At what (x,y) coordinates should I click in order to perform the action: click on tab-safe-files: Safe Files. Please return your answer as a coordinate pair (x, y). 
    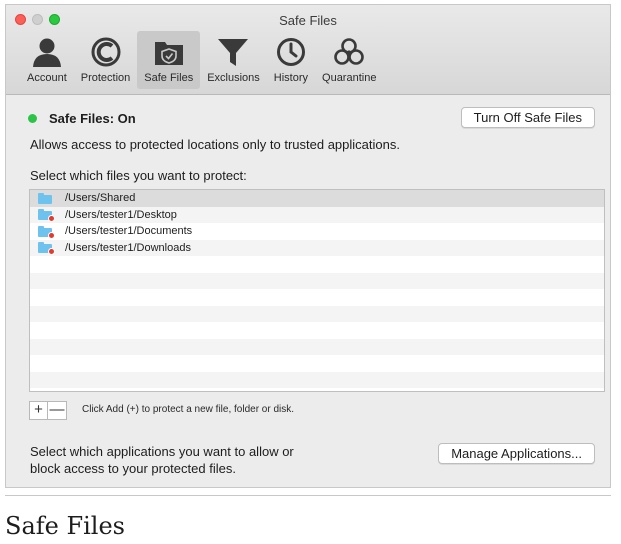
    Looking at the image, I should click on (169, 60).